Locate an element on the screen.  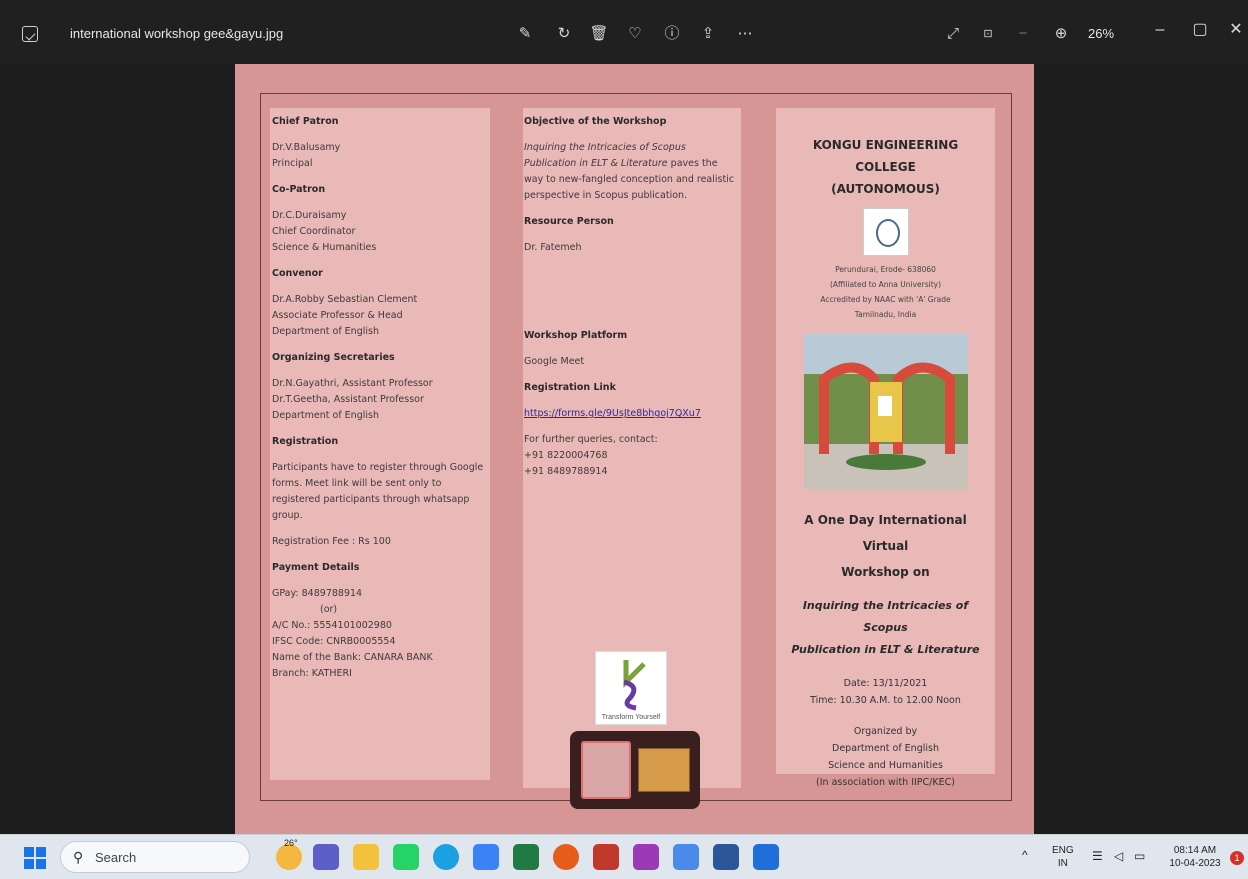
edit-image-icon: ✎ is located at coordinates (525, 34).